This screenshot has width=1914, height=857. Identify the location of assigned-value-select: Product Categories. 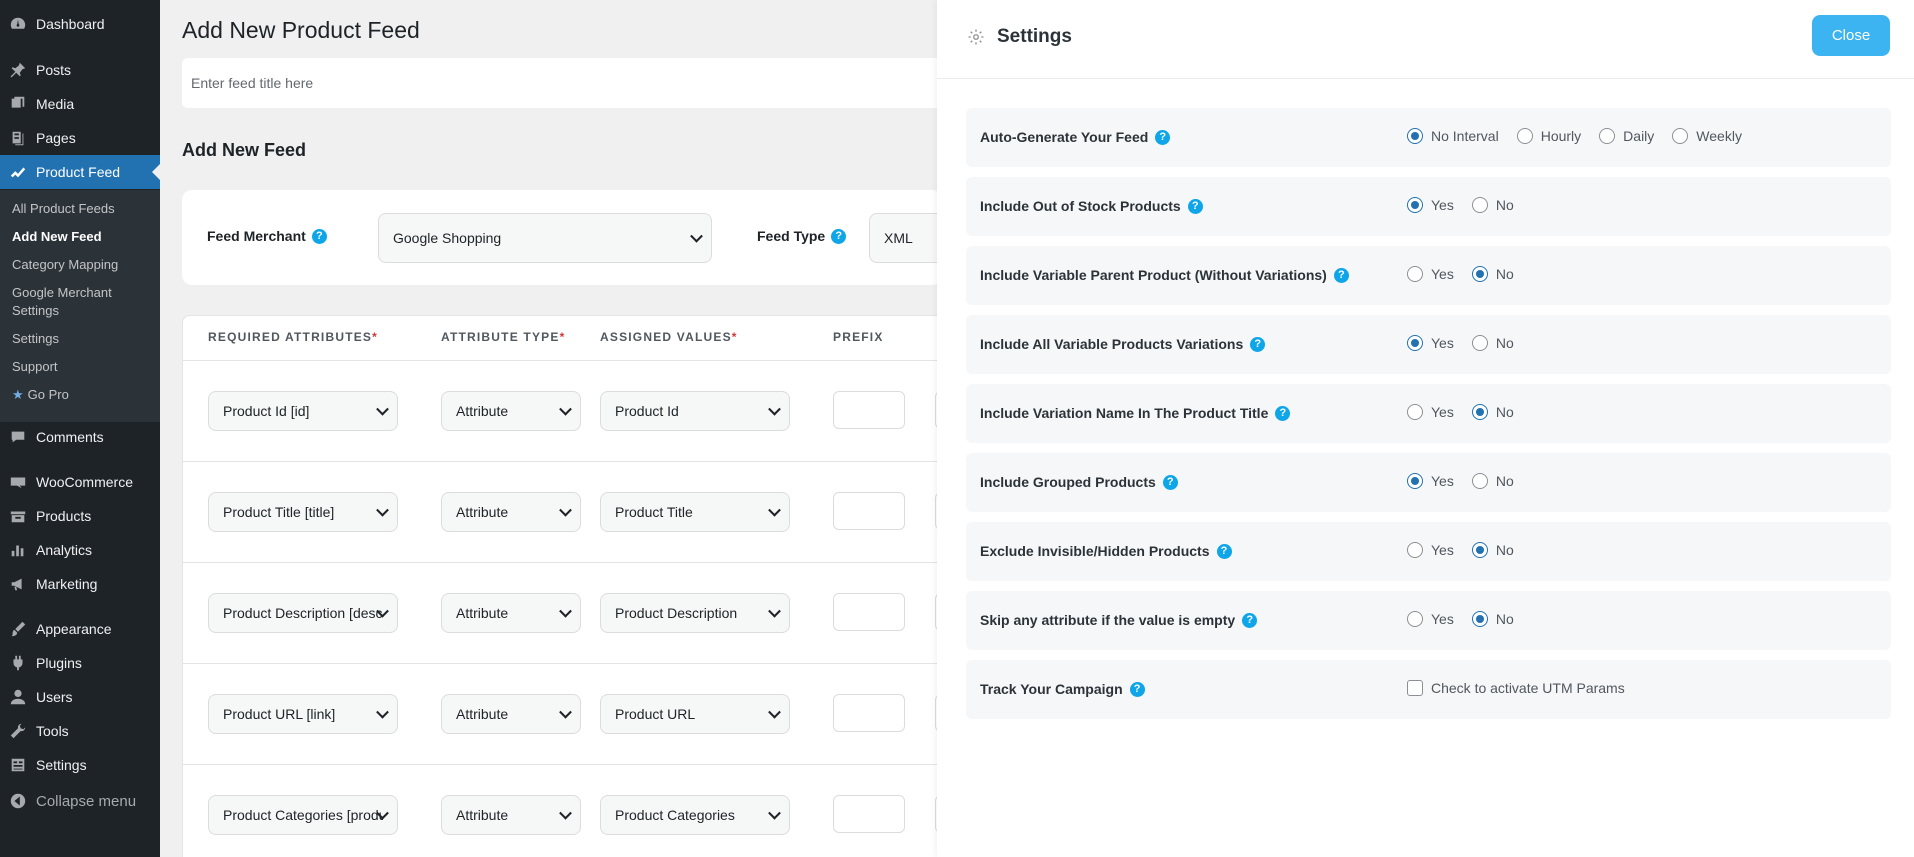
(695, 815).